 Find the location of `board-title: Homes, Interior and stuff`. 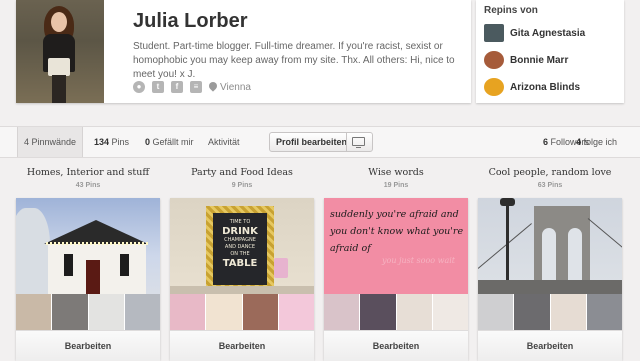

board-title: Homes, Interior and stuff is located at coordinates (88, 173).